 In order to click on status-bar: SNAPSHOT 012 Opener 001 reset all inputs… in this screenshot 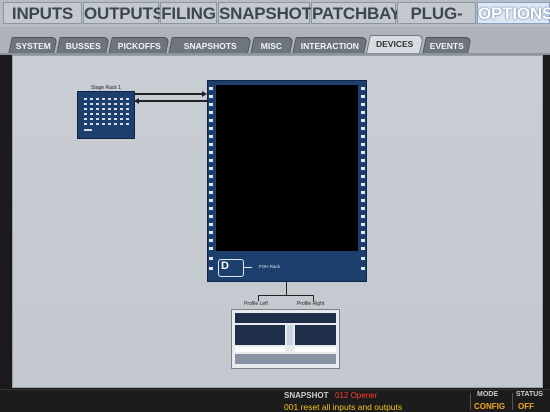, I will do `click(275, 400)`.